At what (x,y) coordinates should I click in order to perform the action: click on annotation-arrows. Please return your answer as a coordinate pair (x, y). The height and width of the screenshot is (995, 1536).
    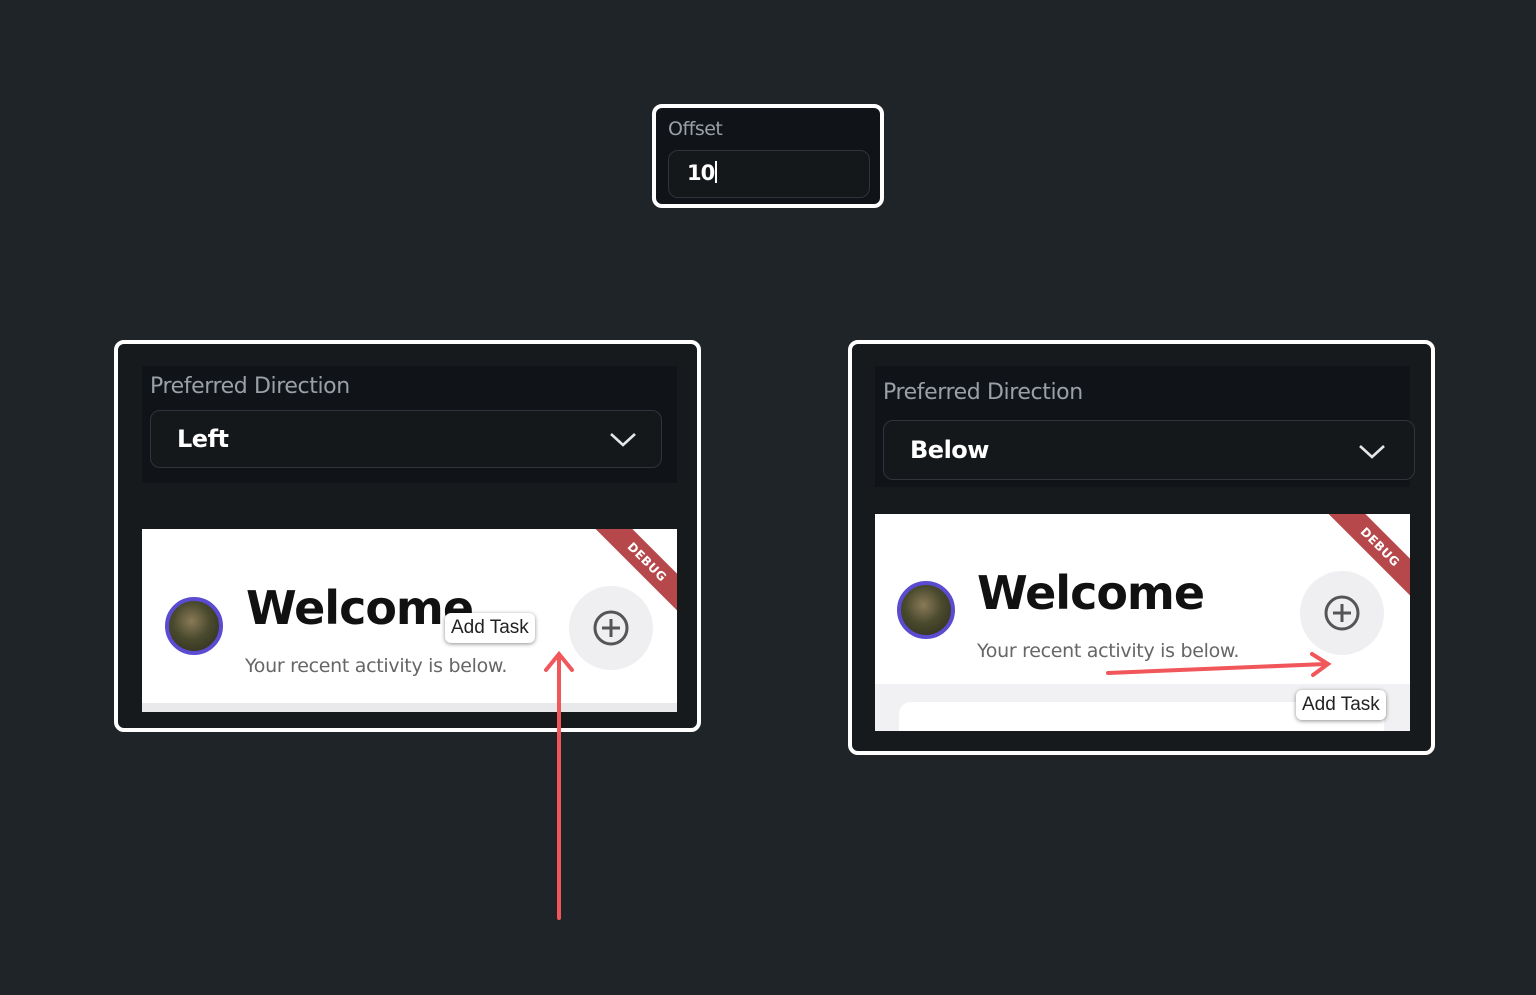
    Looking at the image, I should click on (938, 785).